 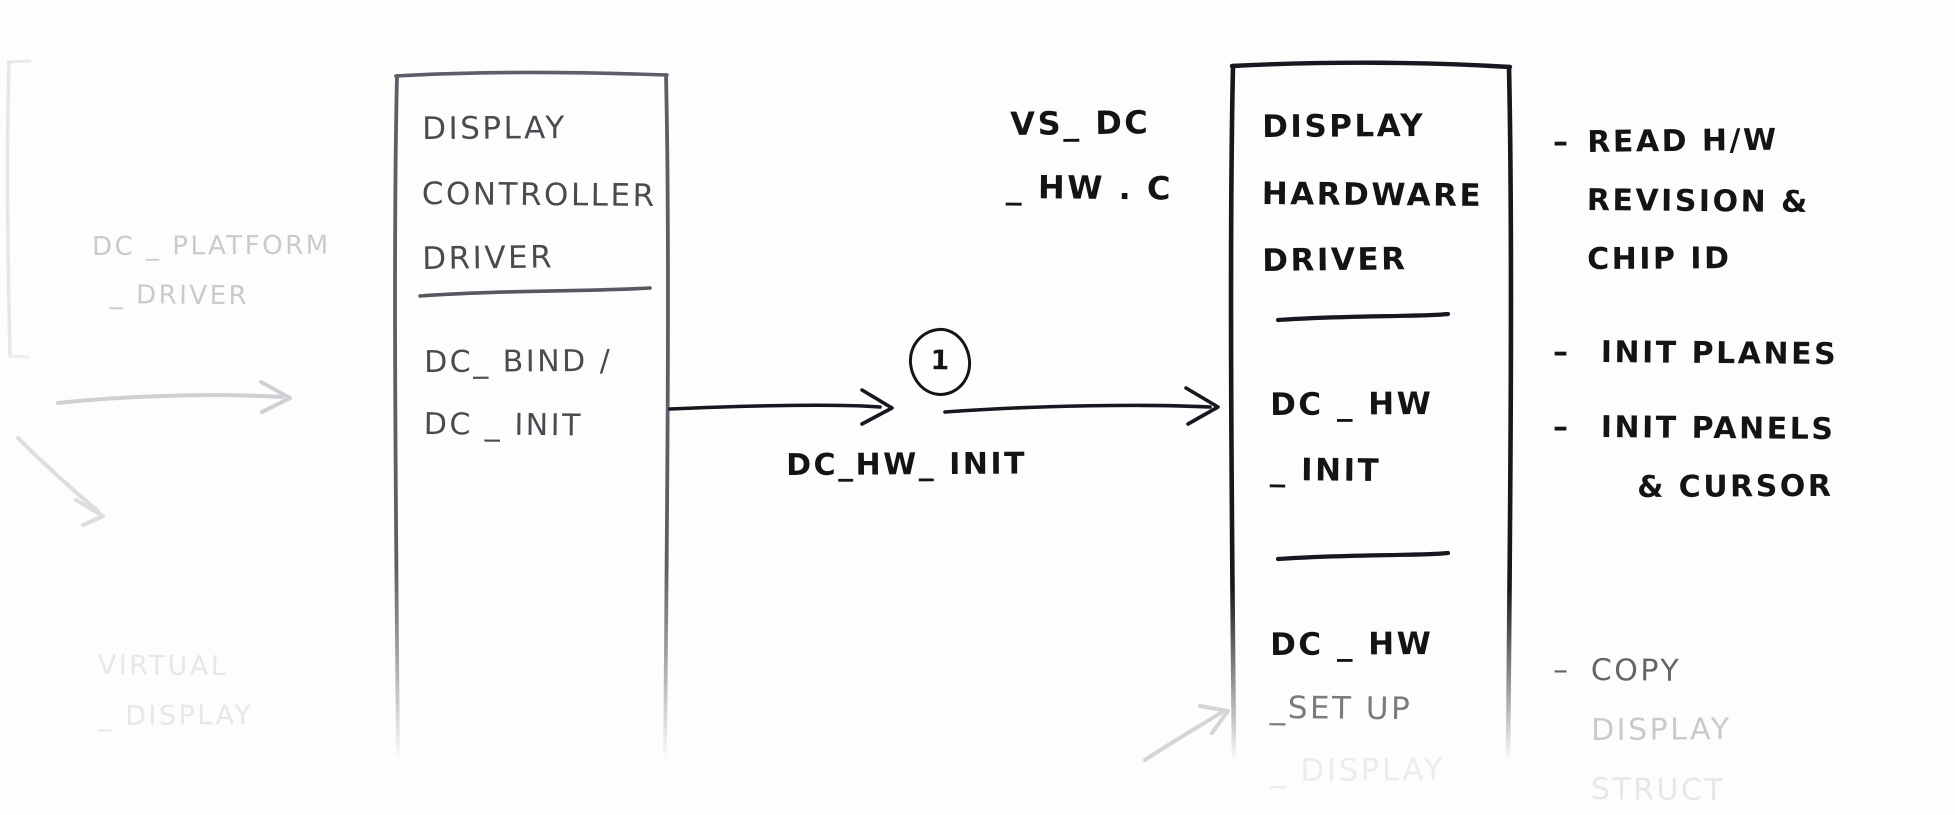 What do you see at coordinates (1325, 471) in the screenshot?
I see `hardware-init-line2: _ INIT` at bounding box center [1325, 471].